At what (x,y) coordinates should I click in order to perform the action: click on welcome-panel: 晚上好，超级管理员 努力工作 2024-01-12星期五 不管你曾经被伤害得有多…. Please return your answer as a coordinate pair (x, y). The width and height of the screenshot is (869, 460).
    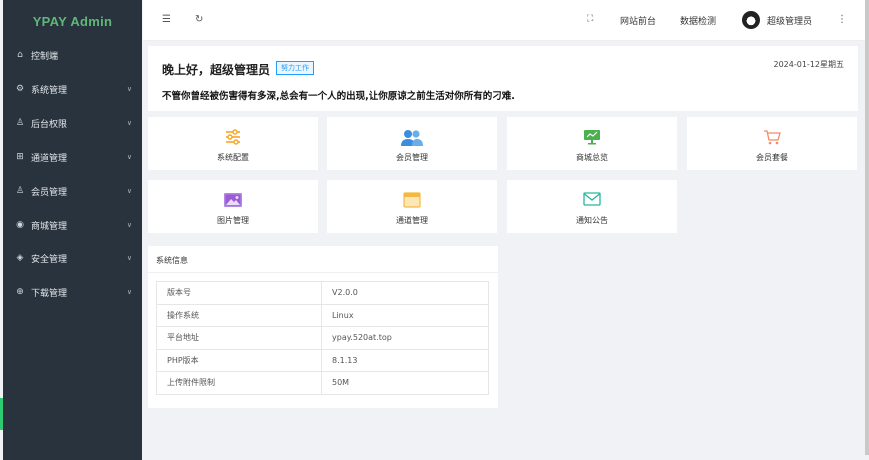
    Looking at the image, I should click on (503, 78).